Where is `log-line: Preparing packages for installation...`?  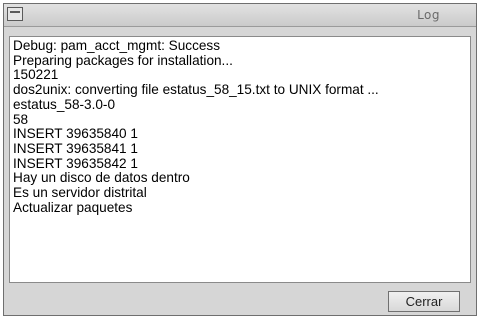 log-line: Preparing packages for installation... is located at coordinates (123, 60).